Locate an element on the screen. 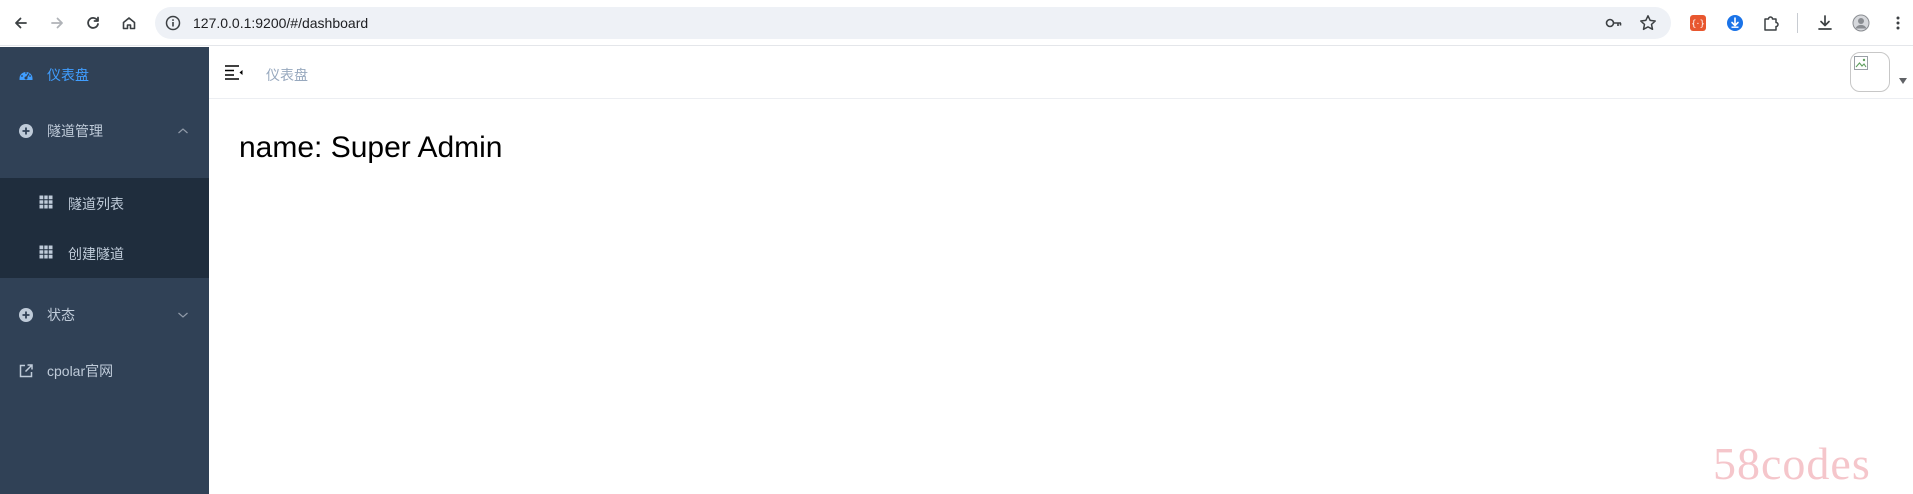  sidebar-item-tunnel-management: 隧道管理 is located at coordinates (104, 131).